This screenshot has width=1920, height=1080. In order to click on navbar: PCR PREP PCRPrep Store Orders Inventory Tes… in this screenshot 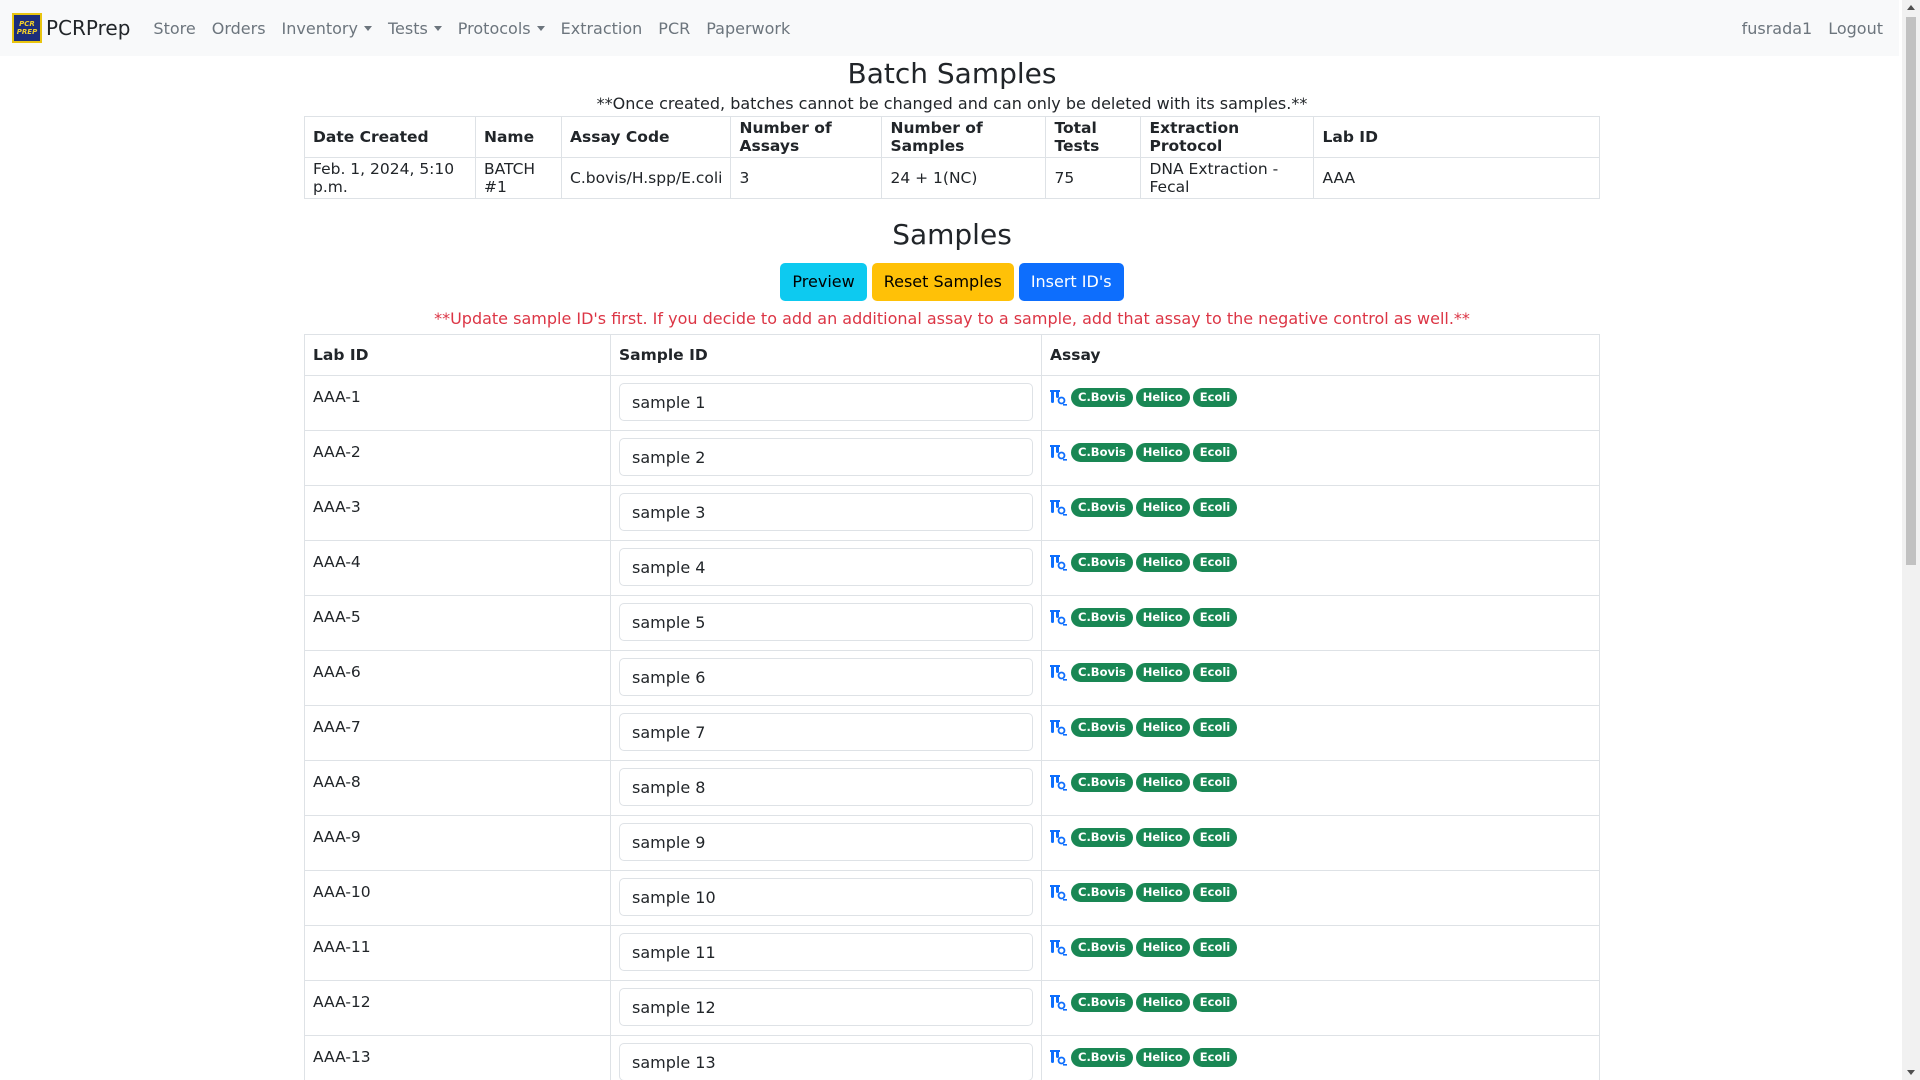, I will do `click(949, 28)`.